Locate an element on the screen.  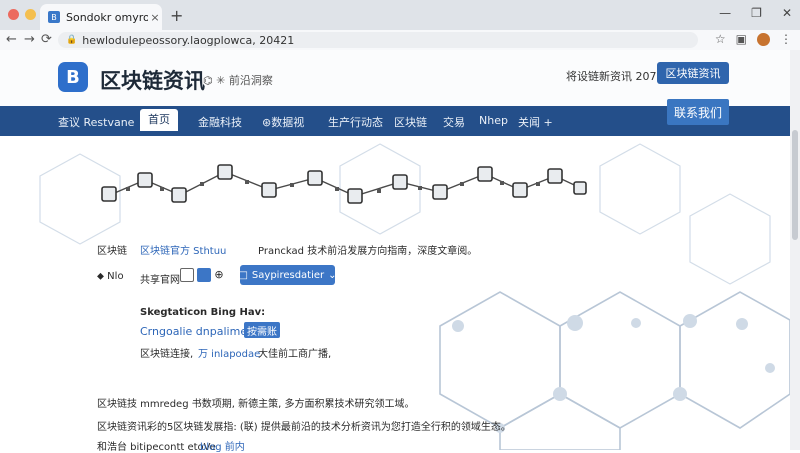
select-dropdown-button: □ Saypiresdatier ⌄ is located at coordinates (287, 275).